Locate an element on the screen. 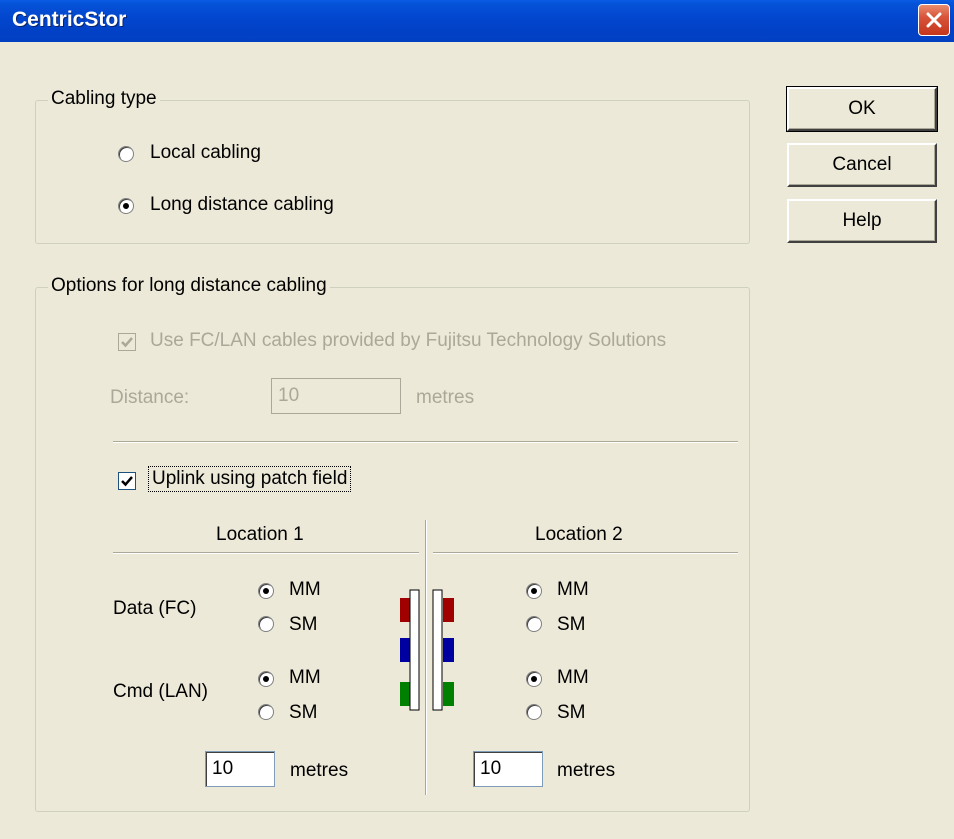  uplink-patch-field-label: Uplink using patch field is located at coordinates (249, 479).